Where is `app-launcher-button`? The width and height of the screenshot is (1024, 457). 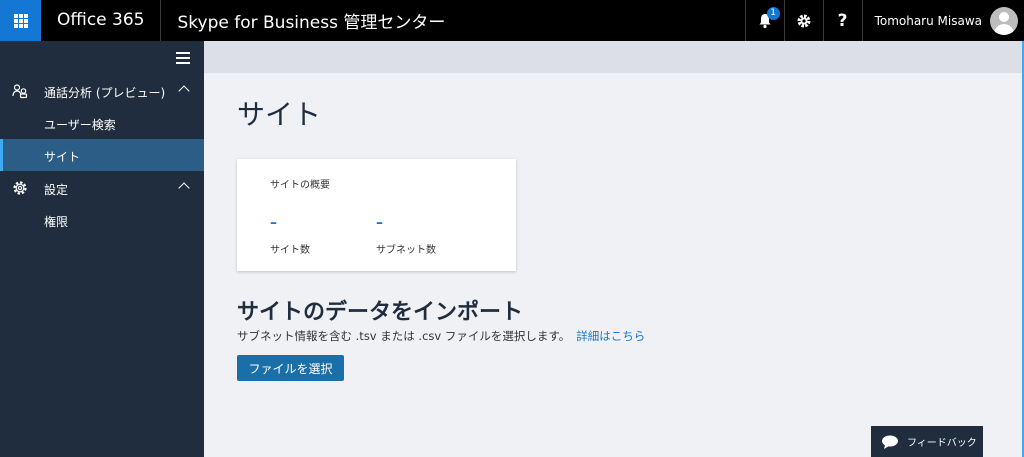 app-launcher-button is located at coordinates (20, 20).